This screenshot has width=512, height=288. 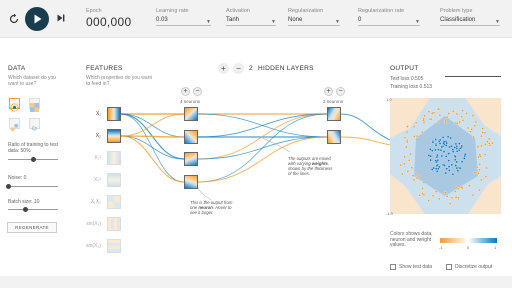 I want to click on legend-min: -1, so click(x=441, y=247).